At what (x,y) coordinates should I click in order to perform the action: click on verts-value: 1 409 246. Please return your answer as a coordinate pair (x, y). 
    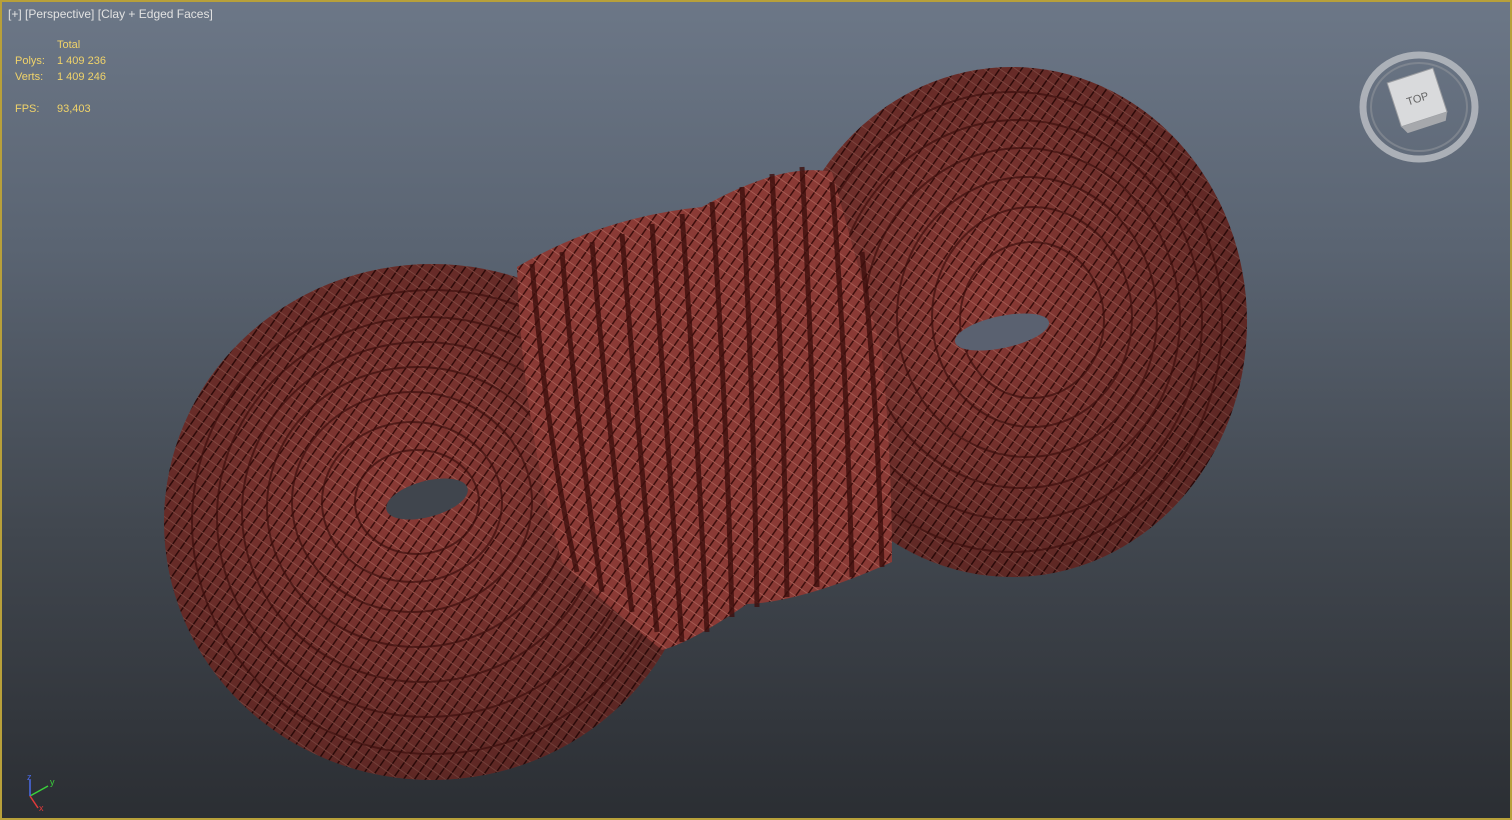
    Looking at the image, I should click on (81, 77).